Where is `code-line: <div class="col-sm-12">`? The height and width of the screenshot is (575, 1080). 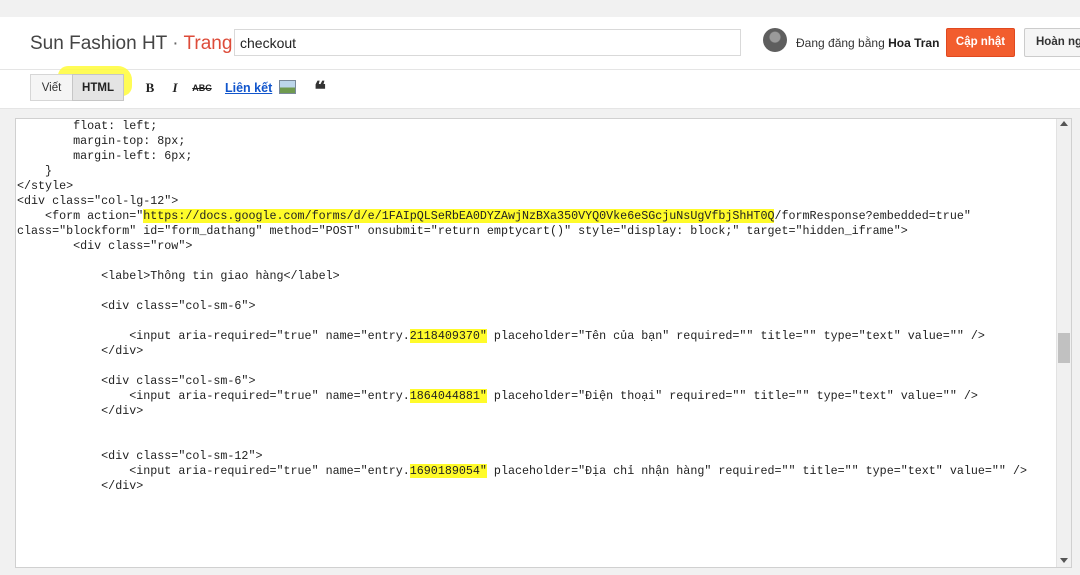
code-line: <div class="col-sm-12"> is located at coordinates (139, 456).